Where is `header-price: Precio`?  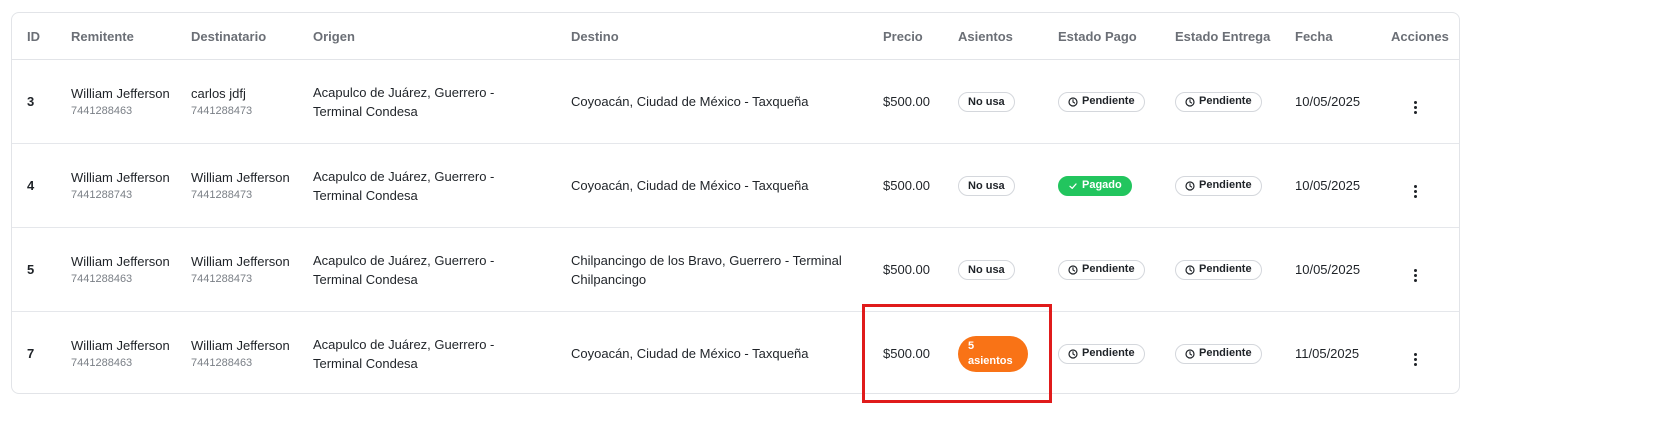
header-price: Precio is located at coordinates (905, 36).